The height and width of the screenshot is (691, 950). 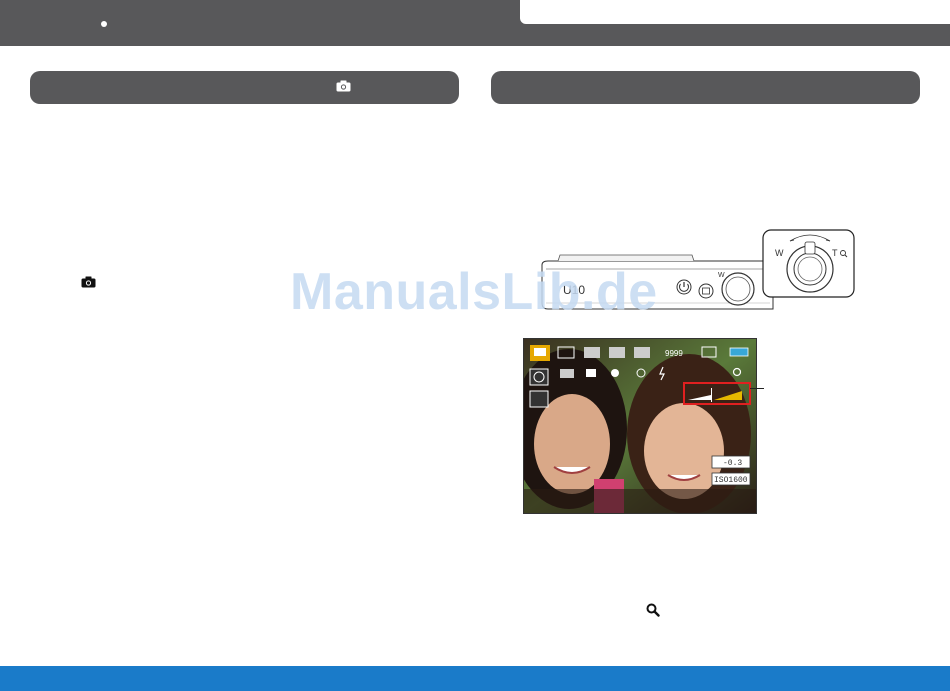 What do you see at coordinates (779, 253) in the screenshot?
I see `zoom-wide-label: W` at bounding box center [779, 253].